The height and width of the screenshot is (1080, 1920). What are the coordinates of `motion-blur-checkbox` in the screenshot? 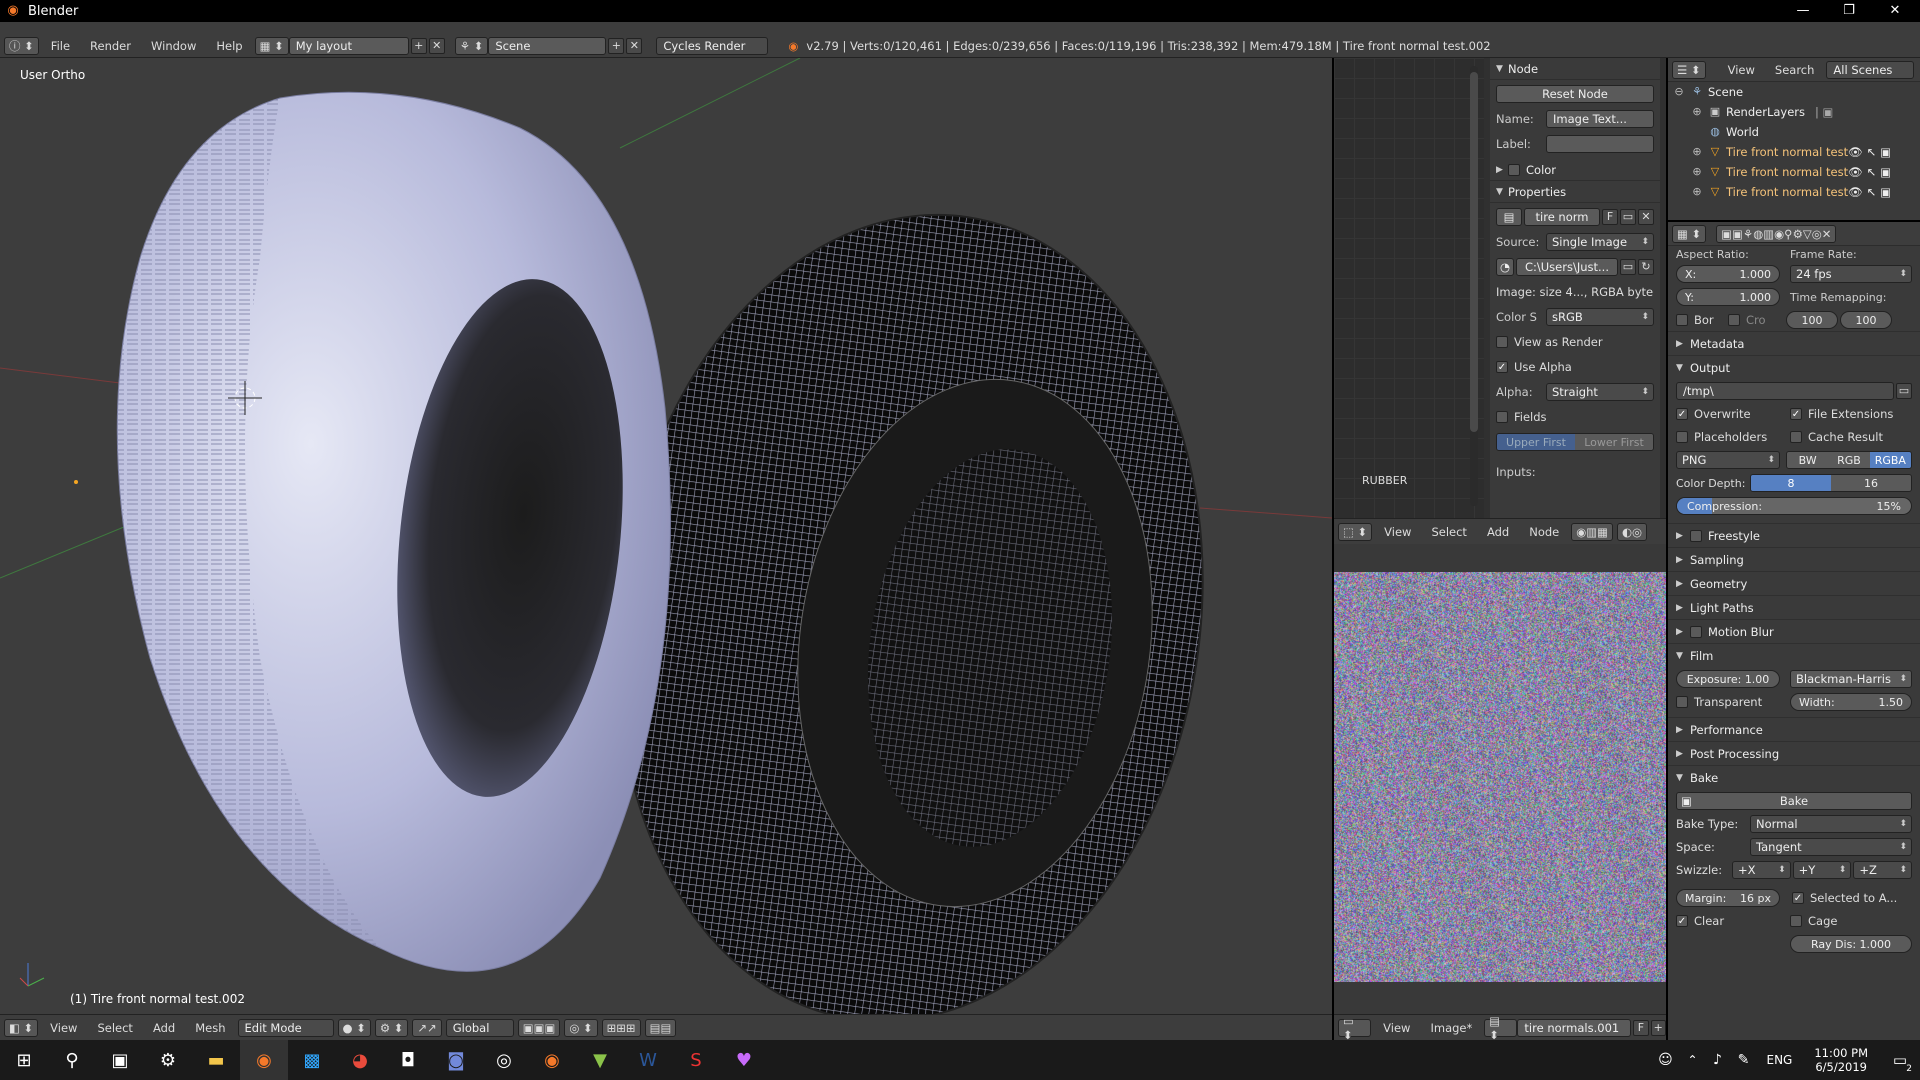 It's located at (1696, 631).